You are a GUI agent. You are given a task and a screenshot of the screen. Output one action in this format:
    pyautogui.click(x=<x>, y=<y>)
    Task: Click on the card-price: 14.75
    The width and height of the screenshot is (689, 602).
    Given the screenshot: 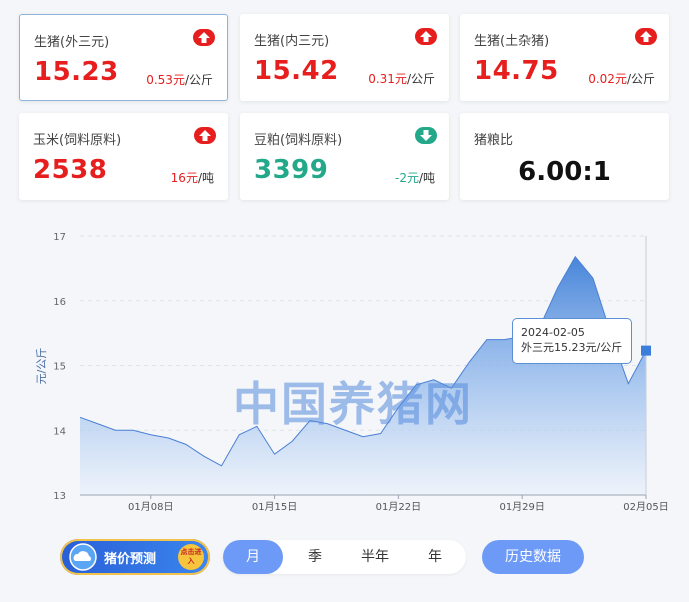 What is the action you would take?
    pyautogui.click(x=516, y=71)
    